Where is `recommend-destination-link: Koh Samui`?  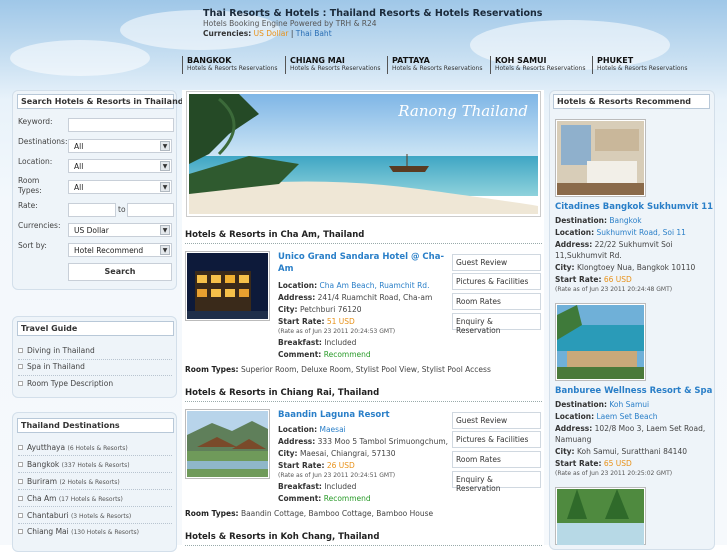
recommend-destination-link: Koh Samui is located at coordinates (629, 404).